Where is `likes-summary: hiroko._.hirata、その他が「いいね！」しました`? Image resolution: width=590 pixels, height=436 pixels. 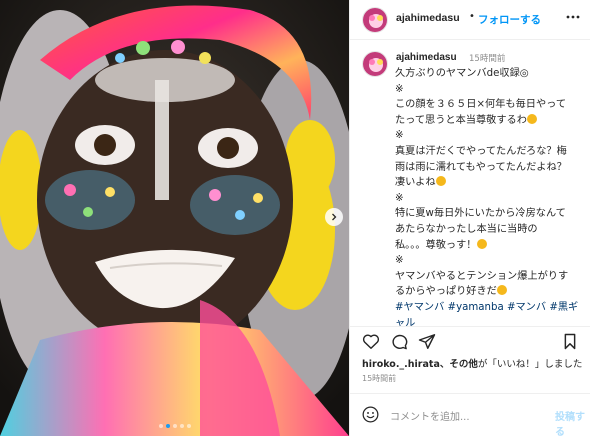 likes-summary: hiroko._.hirata、その他が「いいね！」しました is located at coordinates (472, 363).